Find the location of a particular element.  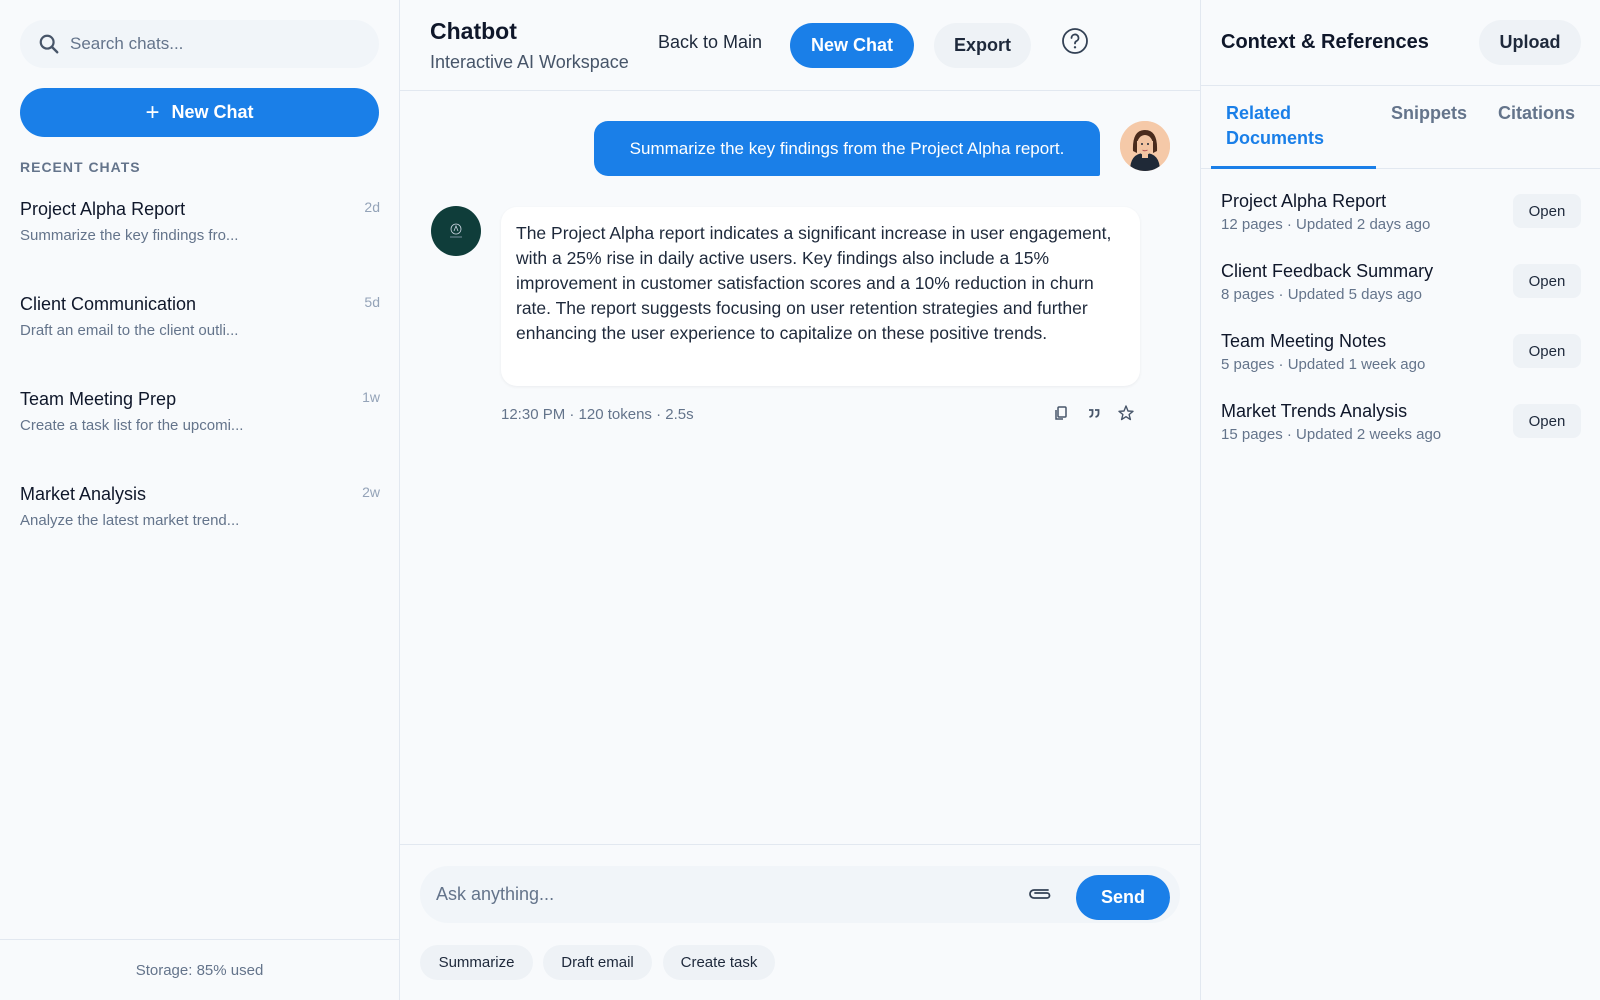

active-tab-indicator is located at coordinates (1293, 167).